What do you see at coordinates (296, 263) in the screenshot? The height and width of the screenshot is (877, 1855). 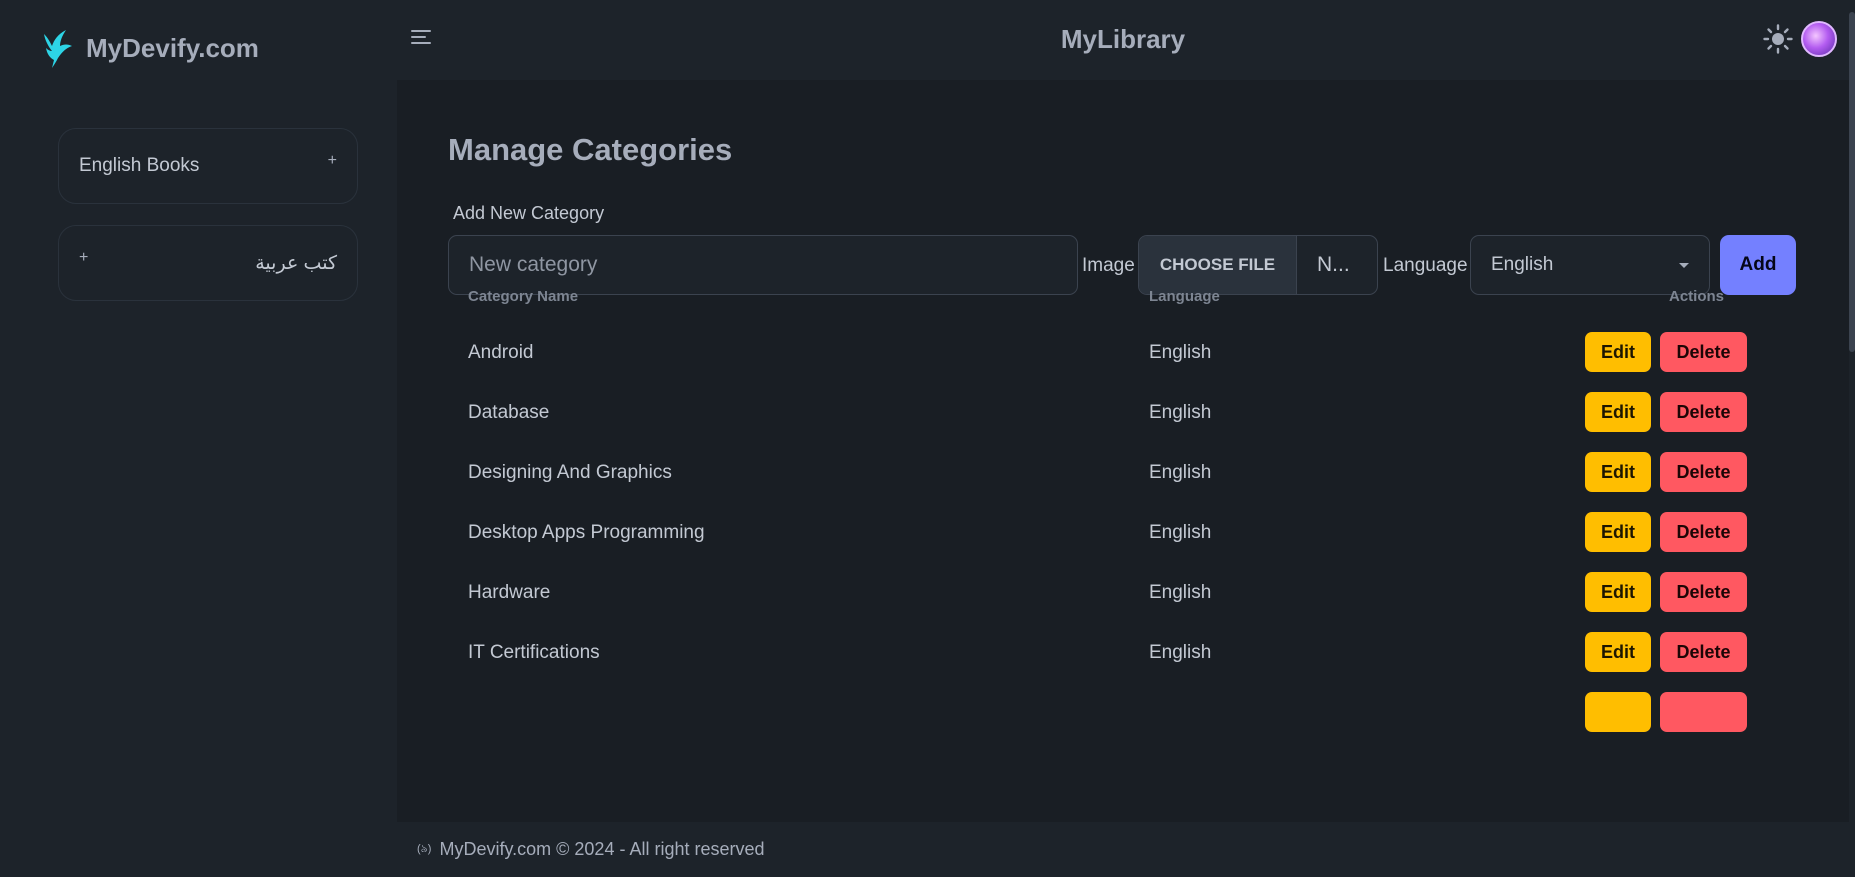 I see `sidebar-item-label: كتب عربية` at bounding box center [296, 263].